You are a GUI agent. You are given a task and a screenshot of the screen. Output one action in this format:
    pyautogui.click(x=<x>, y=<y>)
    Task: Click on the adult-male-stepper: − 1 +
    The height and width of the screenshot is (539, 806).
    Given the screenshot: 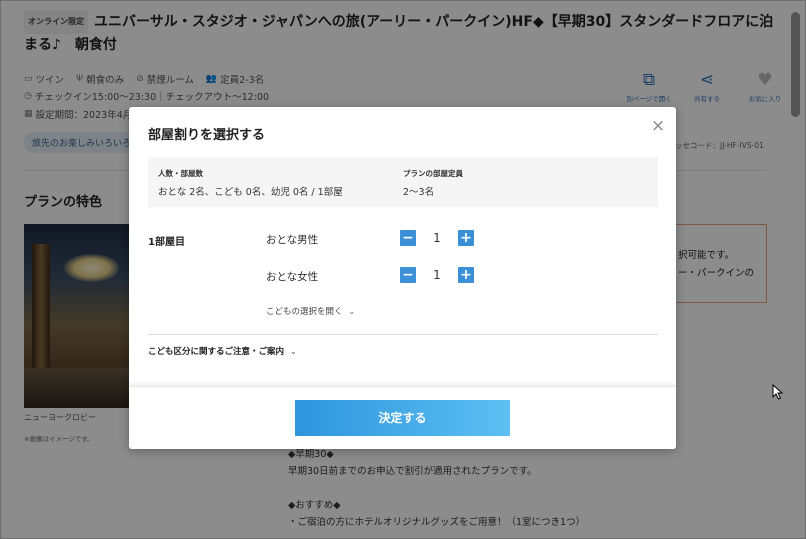 What is the action you would take?
    pyautogui.click(x=437, y=238)
    